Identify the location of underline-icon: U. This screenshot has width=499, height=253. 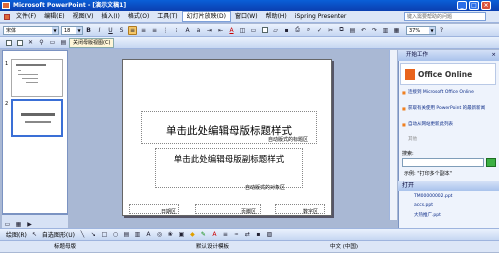
(110, 30).